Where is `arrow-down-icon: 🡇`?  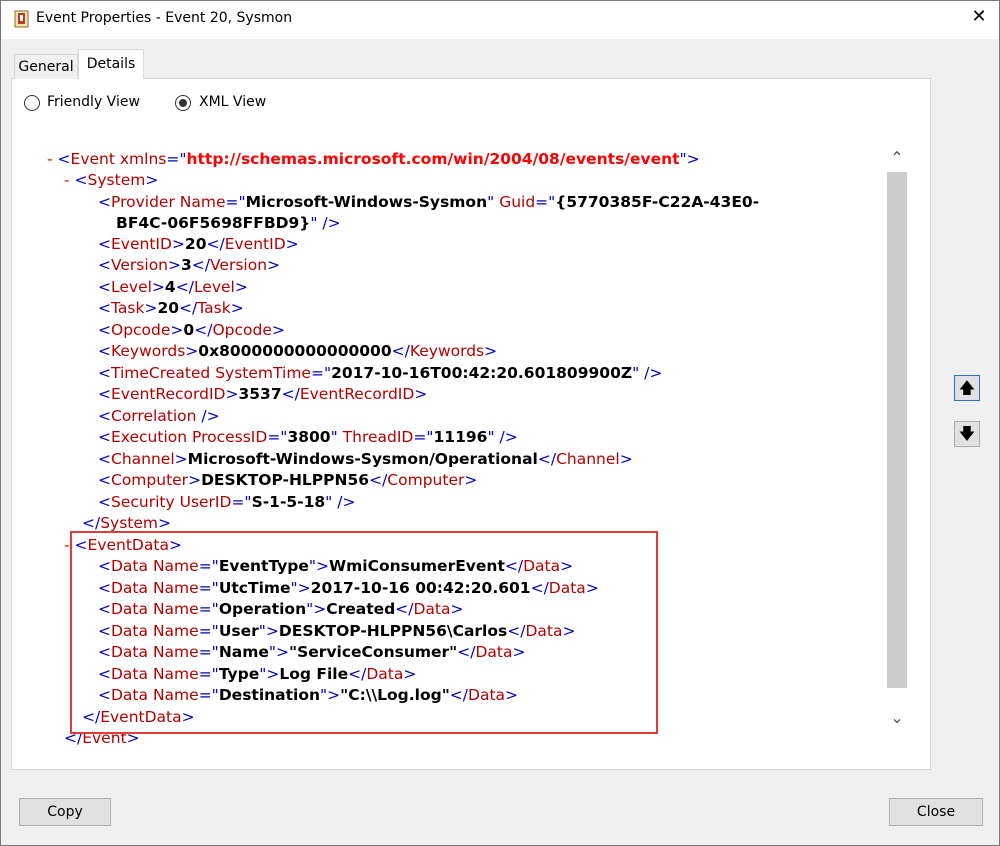
arrow-down-icon: 🡇 is located at coordinates (967, 433).